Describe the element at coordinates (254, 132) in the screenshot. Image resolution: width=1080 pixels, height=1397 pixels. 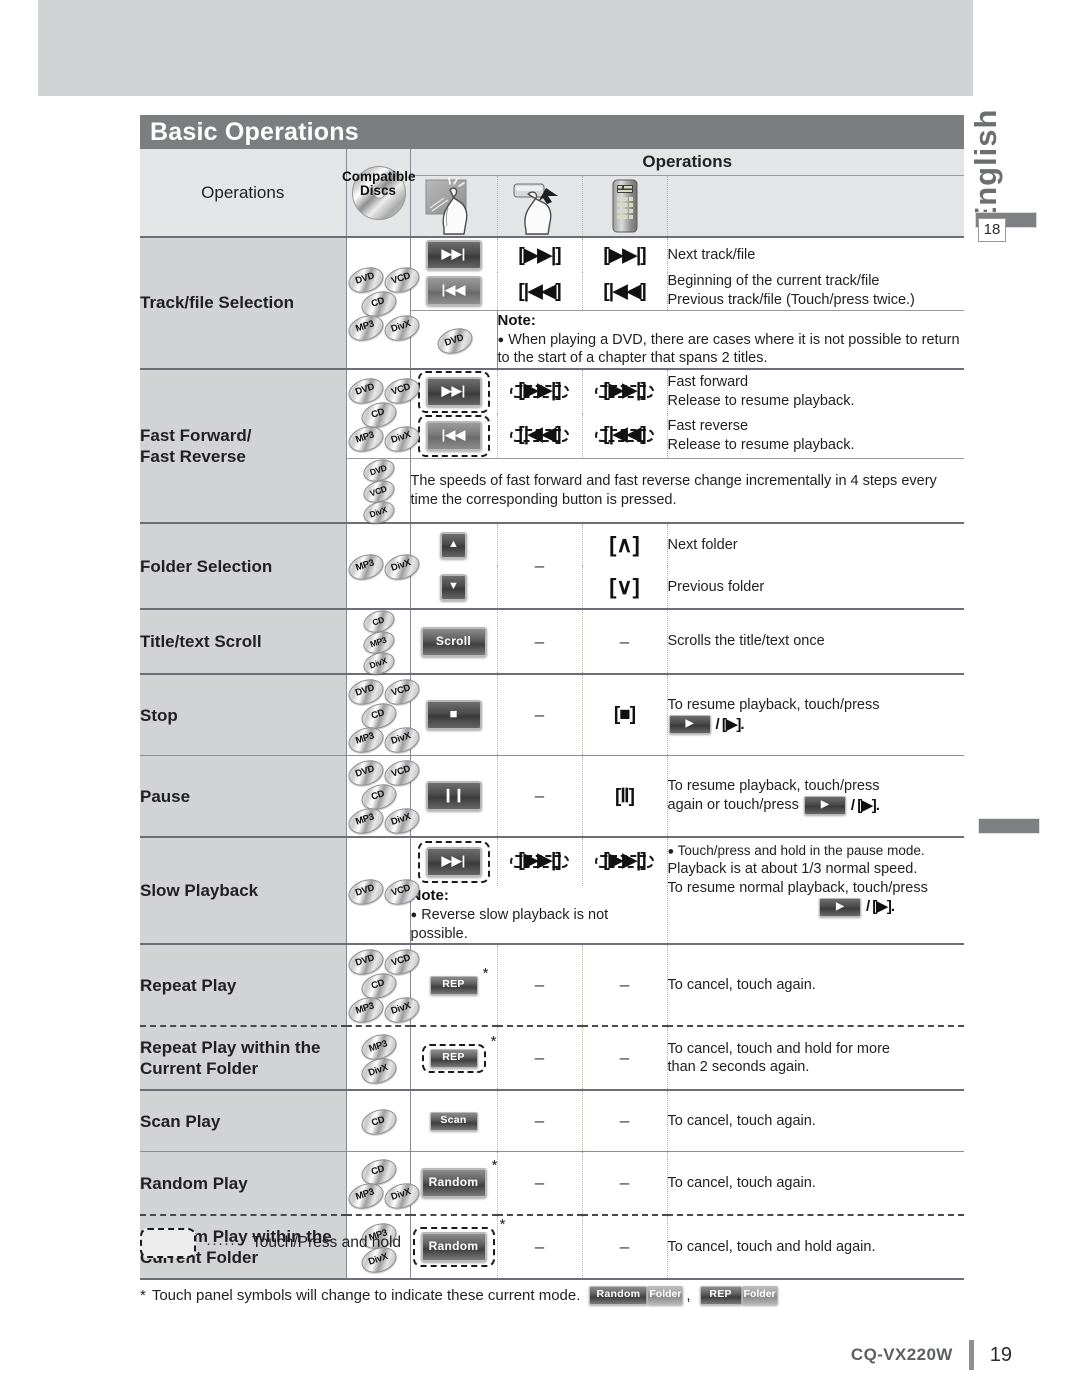
I see `page-title: Basic Operations` at that location.